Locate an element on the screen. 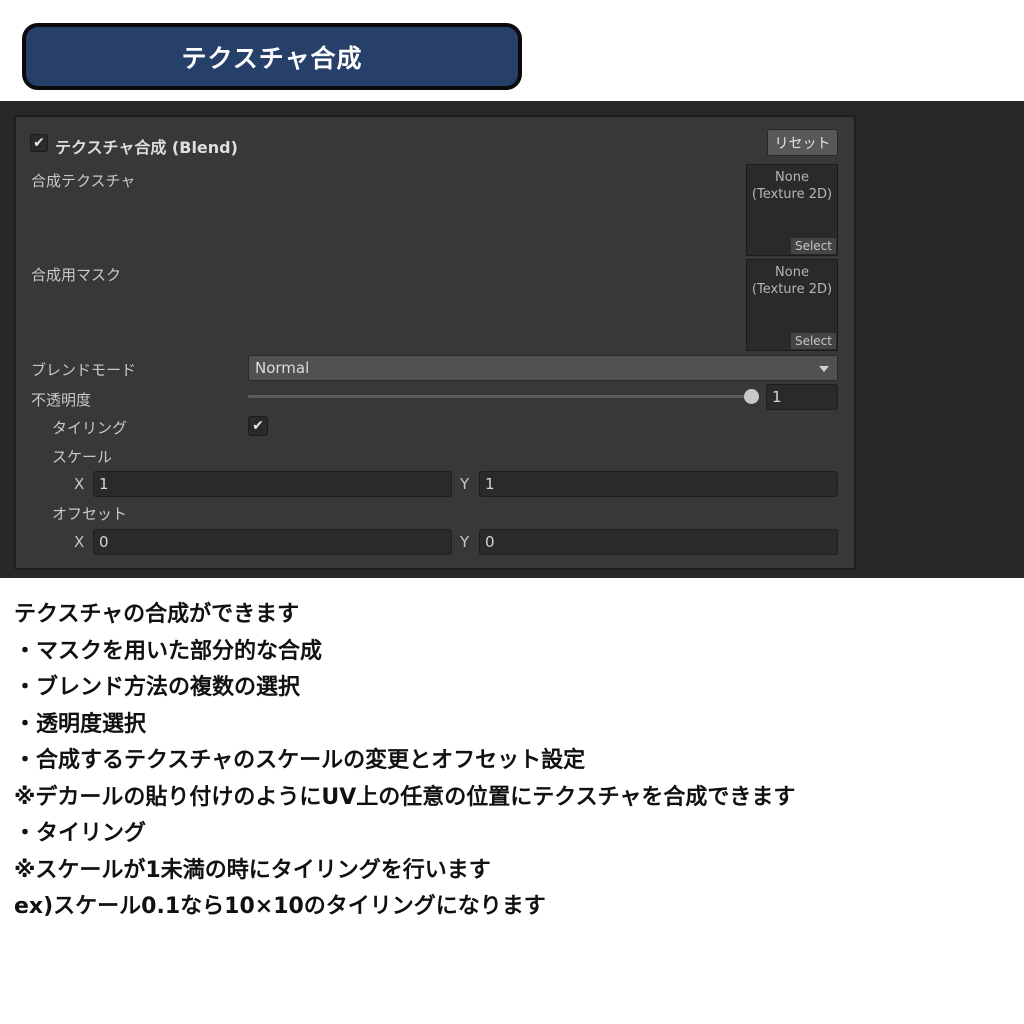  scale-y-label: Y is located at coordinates (465, 484).